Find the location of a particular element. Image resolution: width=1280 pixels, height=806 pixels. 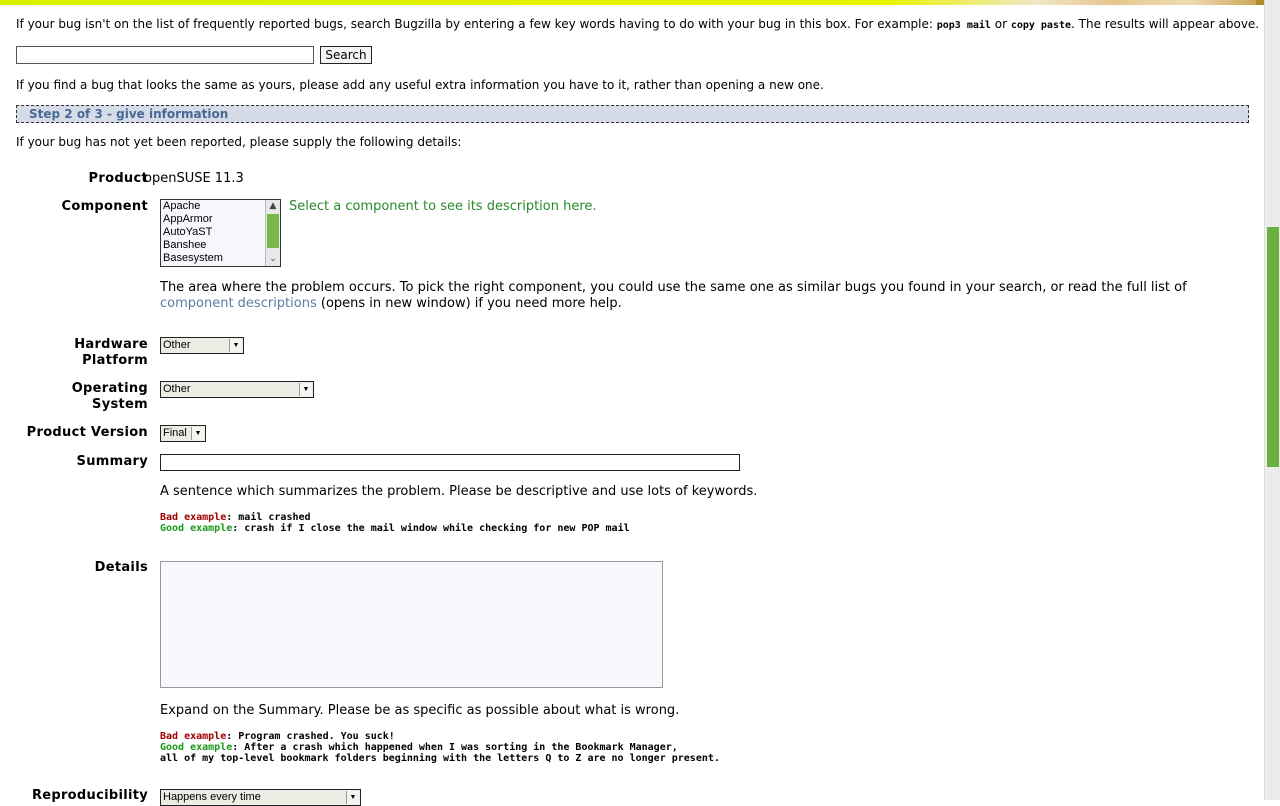

component-descriptions-link: component descriptions is located at coordinates (238, 303).